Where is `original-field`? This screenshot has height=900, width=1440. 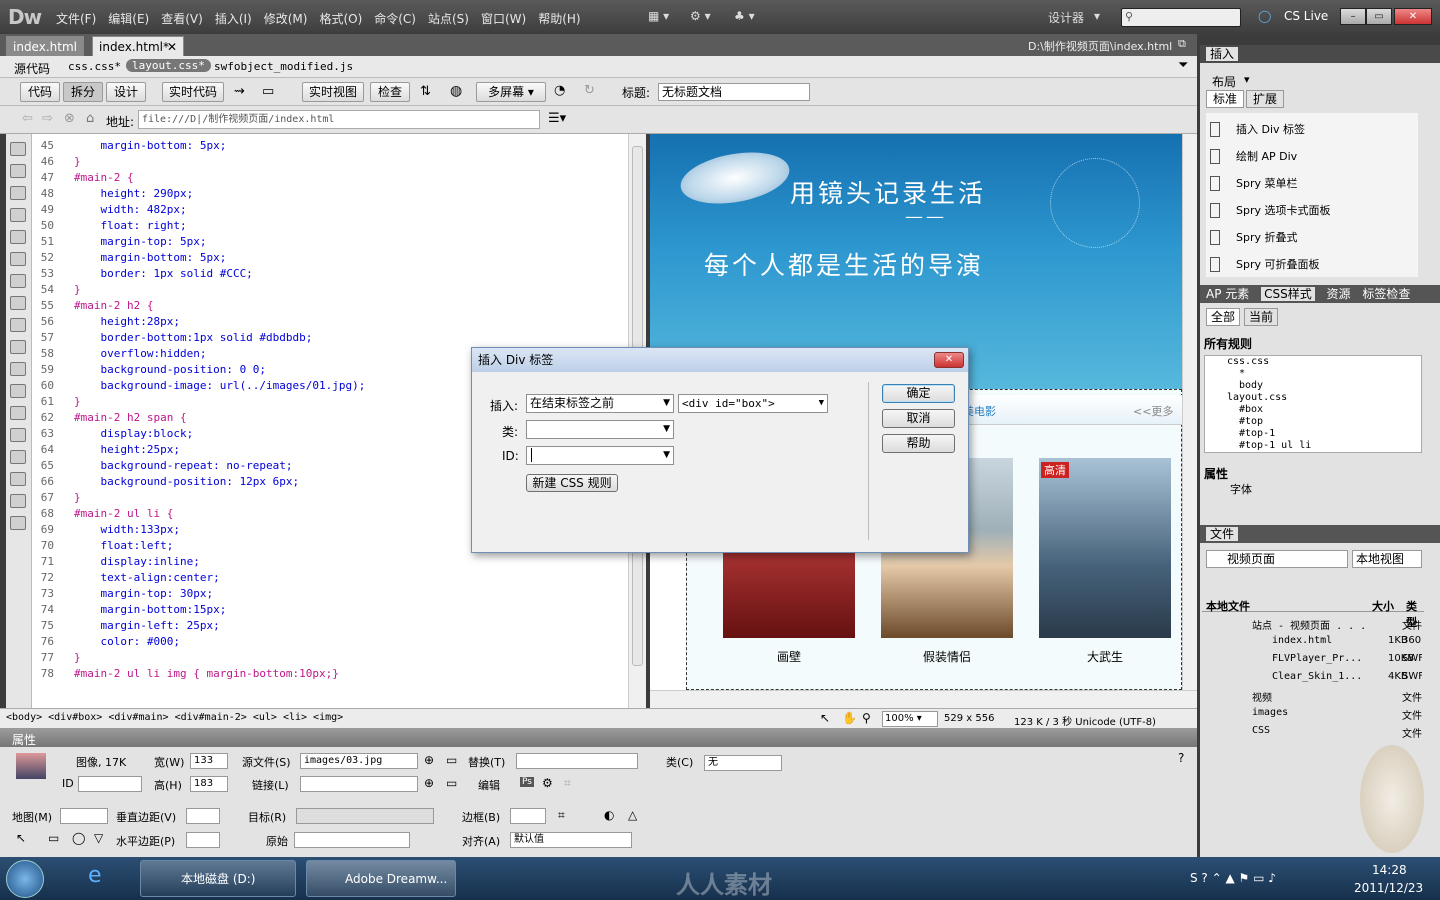
original-field is located at coordinates (352, 840).